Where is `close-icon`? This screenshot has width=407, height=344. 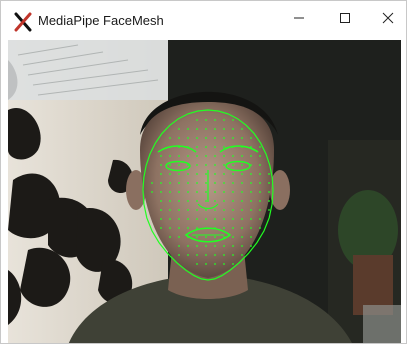
close-icon is located at coordinates (388, 20).